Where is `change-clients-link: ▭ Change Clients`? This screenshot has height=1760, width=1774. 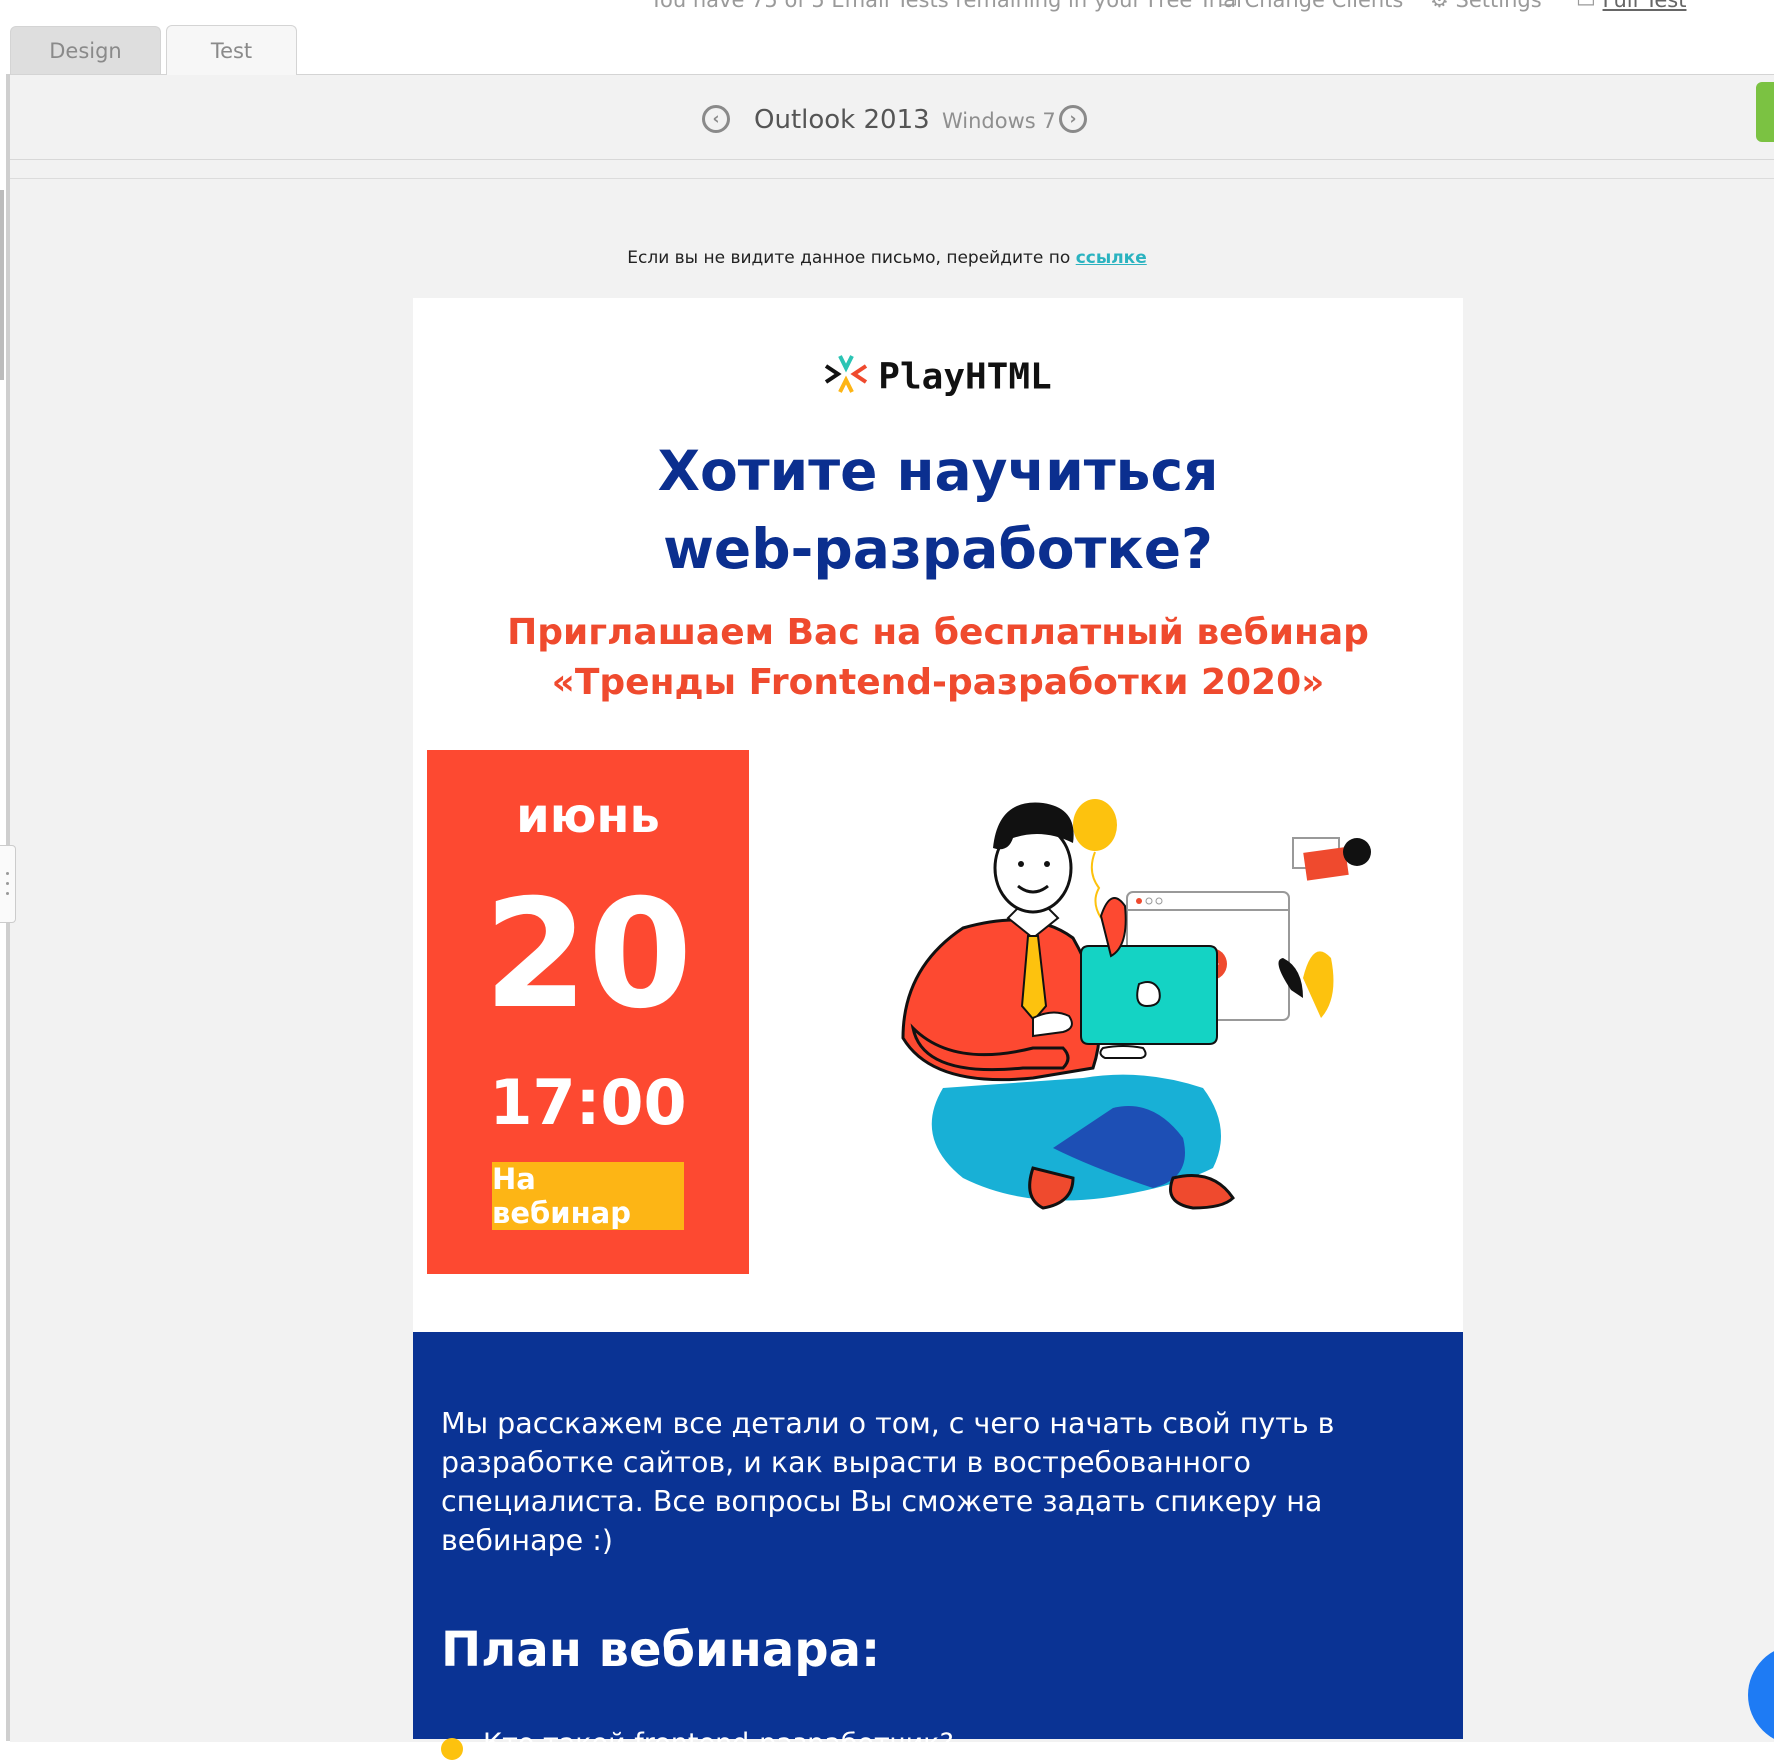
change-clients-link: ▭ Change Clients is located at coordinates (1310, 6).